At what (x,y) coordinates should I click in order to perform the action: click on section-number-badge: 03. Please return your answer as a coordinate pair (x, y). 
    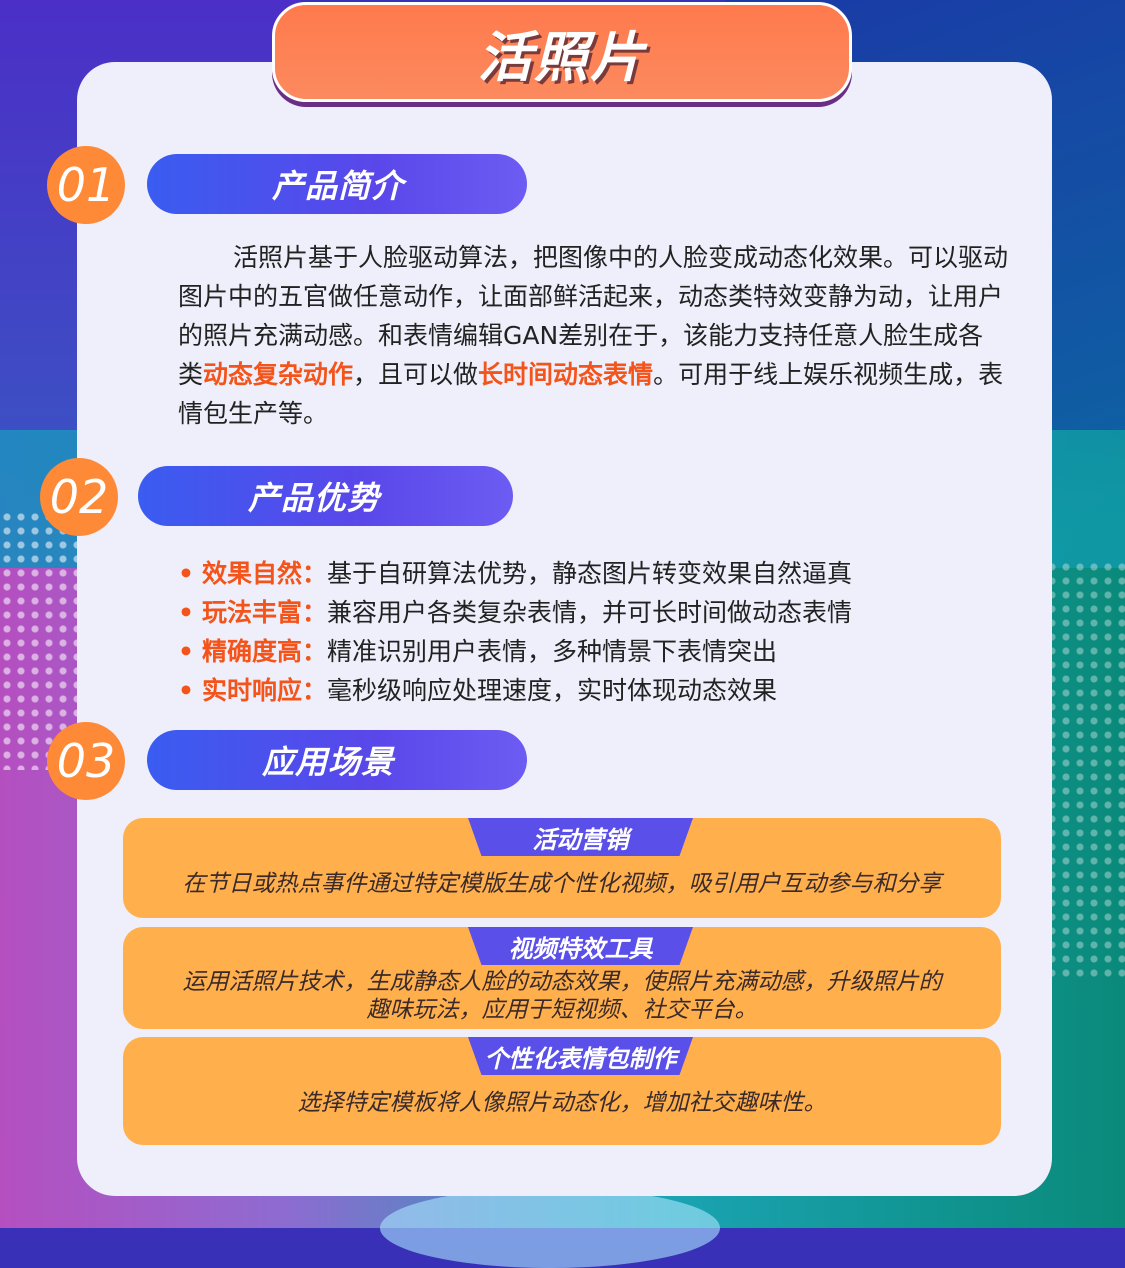
    Looking at the image, I should click on (86, 761).